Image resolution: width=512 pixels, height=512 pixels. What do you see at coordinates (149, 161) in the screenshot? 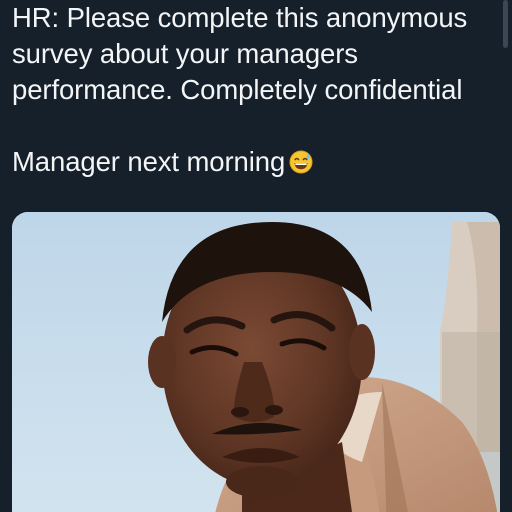
I see `tweet-text-line-4-label: Manager next morning` at bounding box center [149, 161].